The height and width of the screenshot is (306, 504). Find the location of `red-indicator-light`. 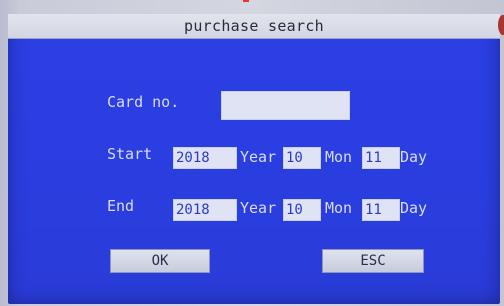

red-indicator-light is located at coordinates (501, 25).